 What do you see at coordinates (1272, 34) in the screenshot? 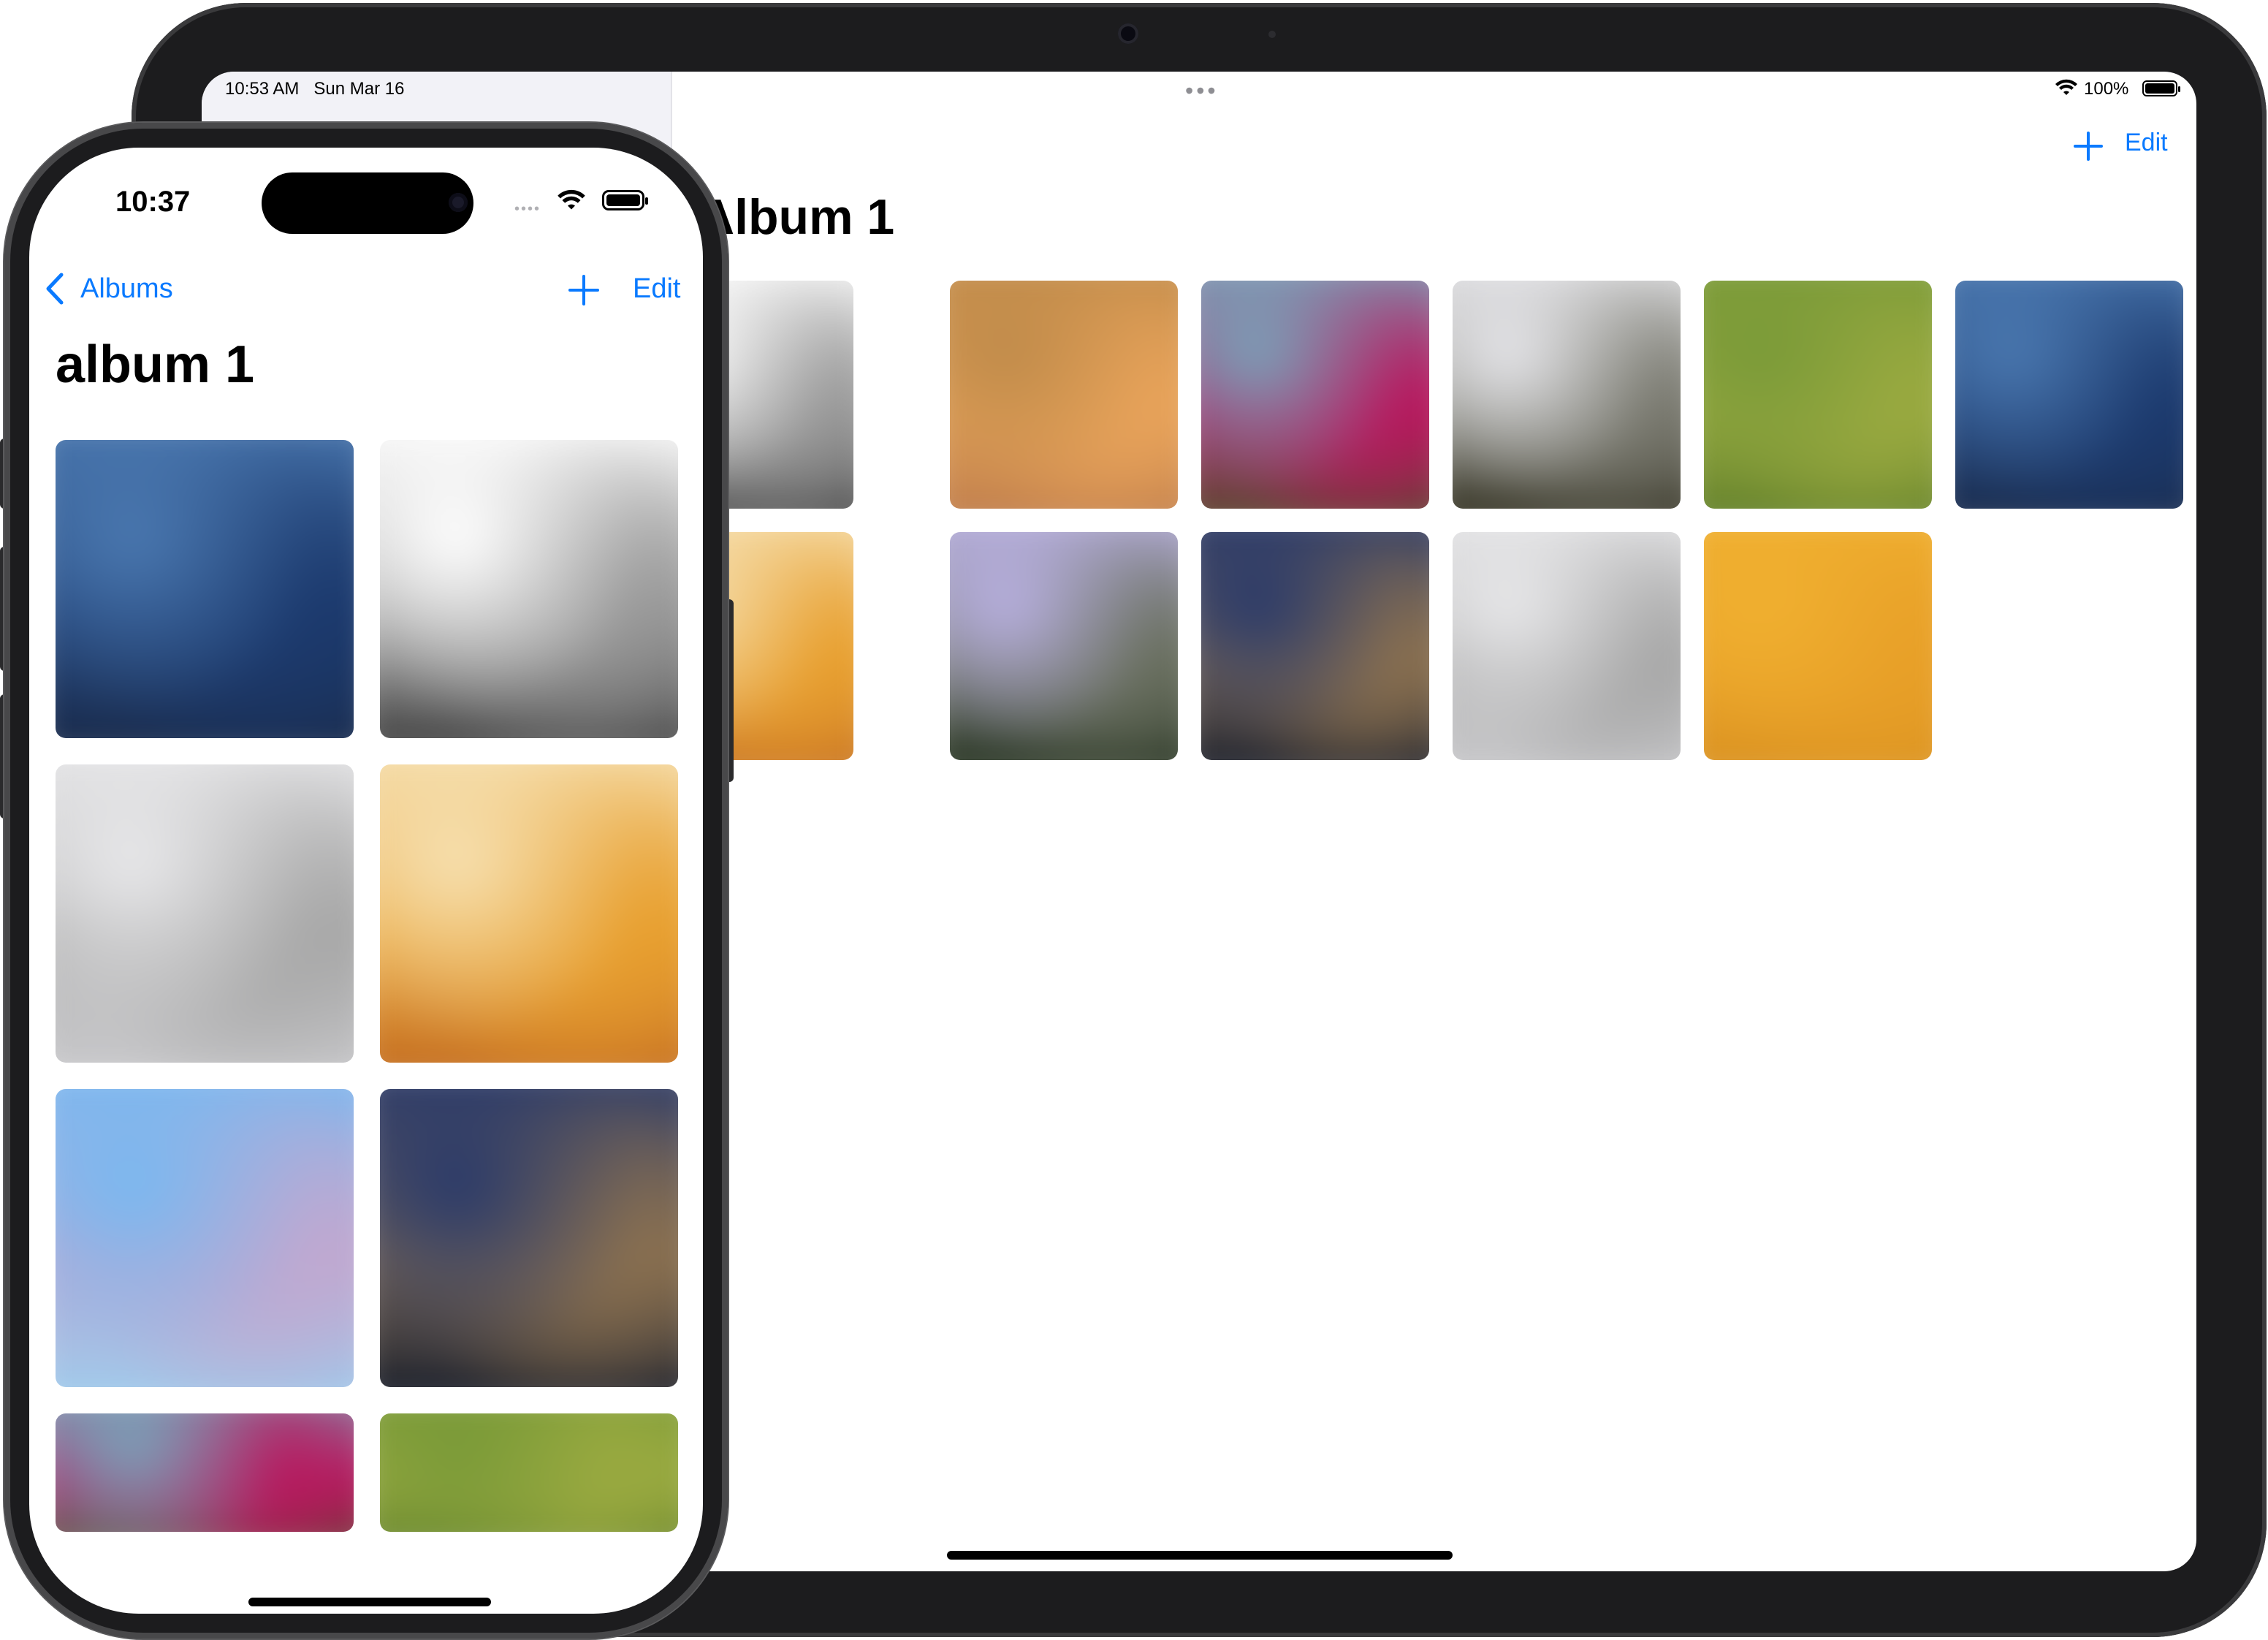
I see `ipad-sensor` at bounding box center [1272, 34].